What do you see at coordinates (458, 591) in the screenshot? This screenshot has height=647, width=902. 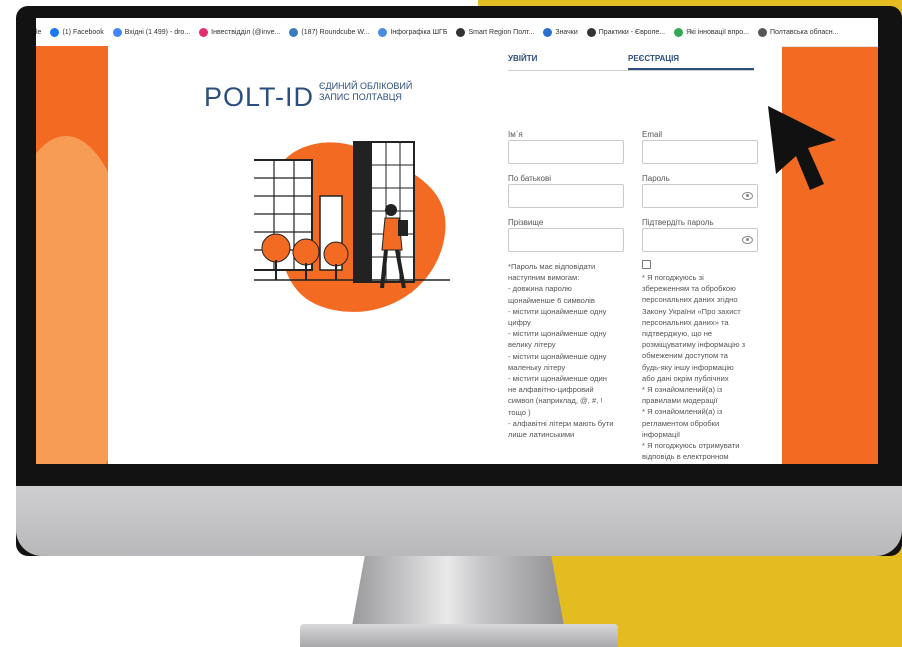 I see `monitor-stand` at bounding box center [458, 591].